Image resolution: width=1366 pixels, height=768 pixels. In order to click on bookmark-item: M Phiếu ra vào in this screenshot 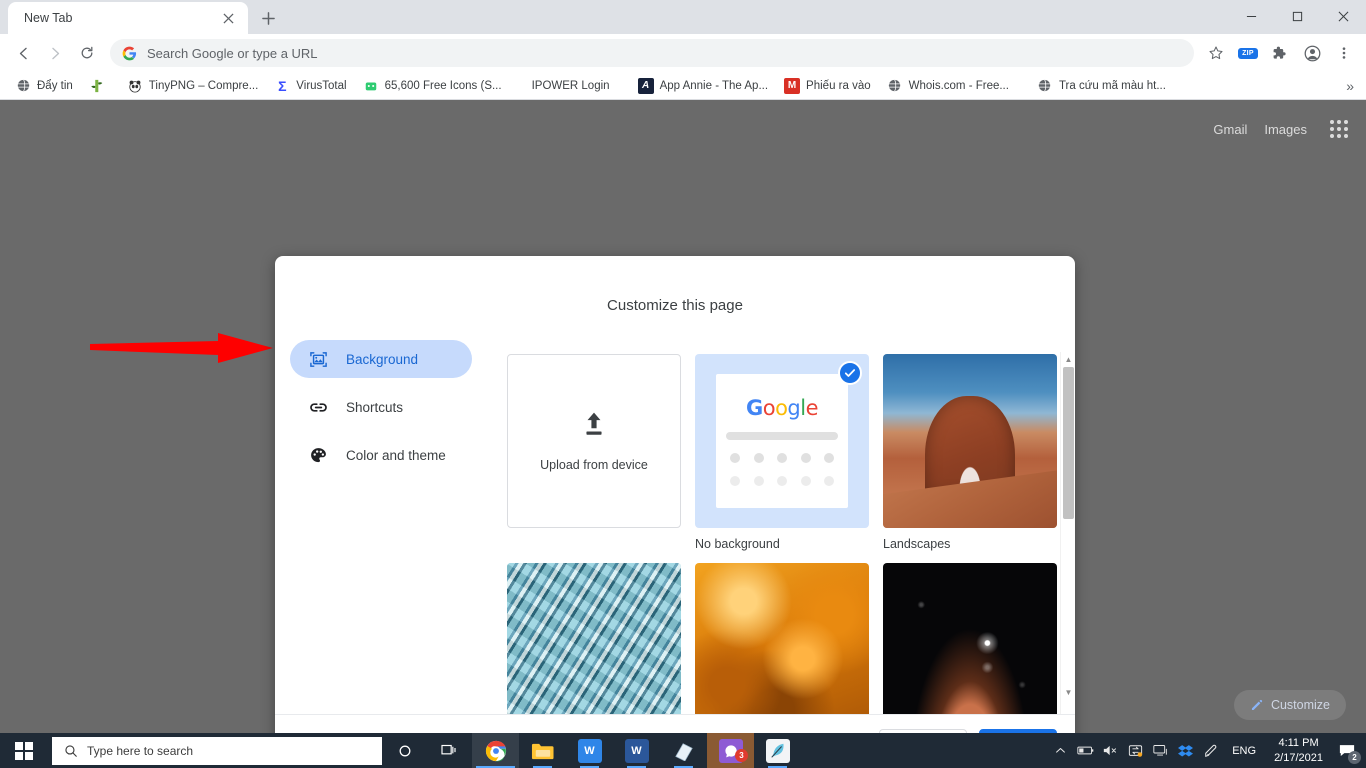, I will do `click(827, 86)`.